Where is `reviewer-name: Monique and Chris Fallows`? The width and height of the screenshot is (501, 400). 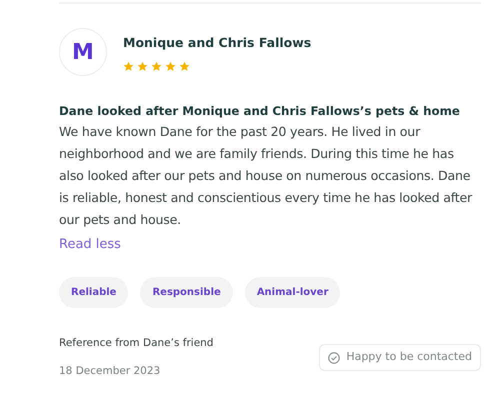 reviewer-name: Monique and Chris Fallows is located at coordinates (217, 43).